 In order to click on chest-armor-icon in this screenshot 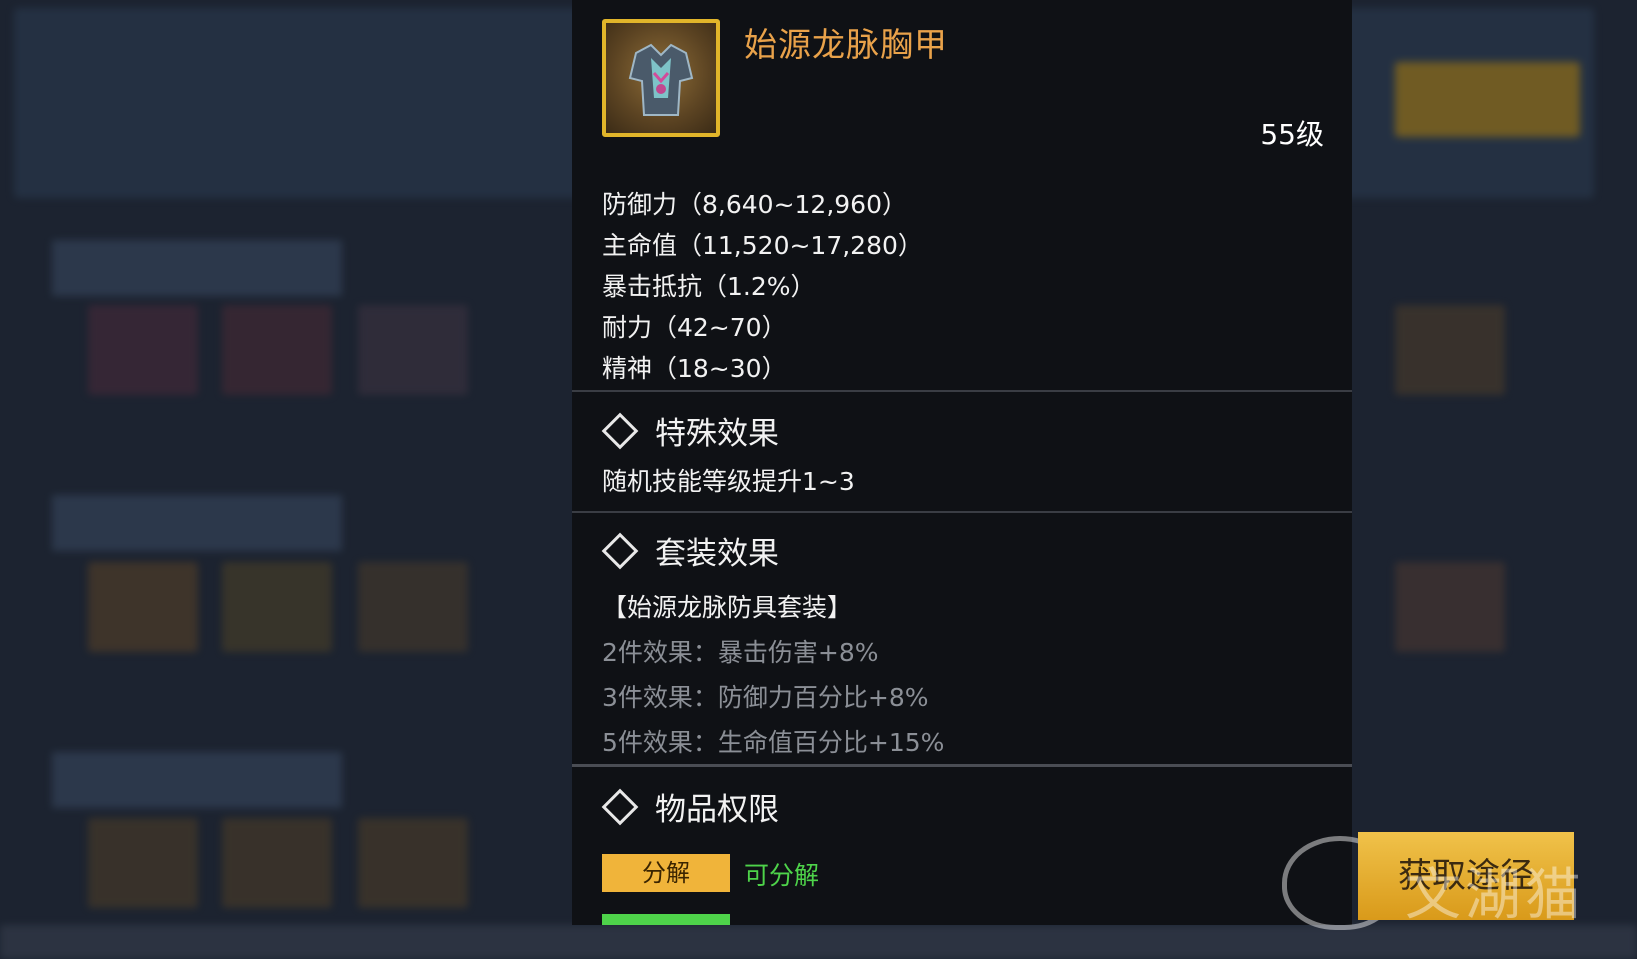, I will do `click(661, 78)`.